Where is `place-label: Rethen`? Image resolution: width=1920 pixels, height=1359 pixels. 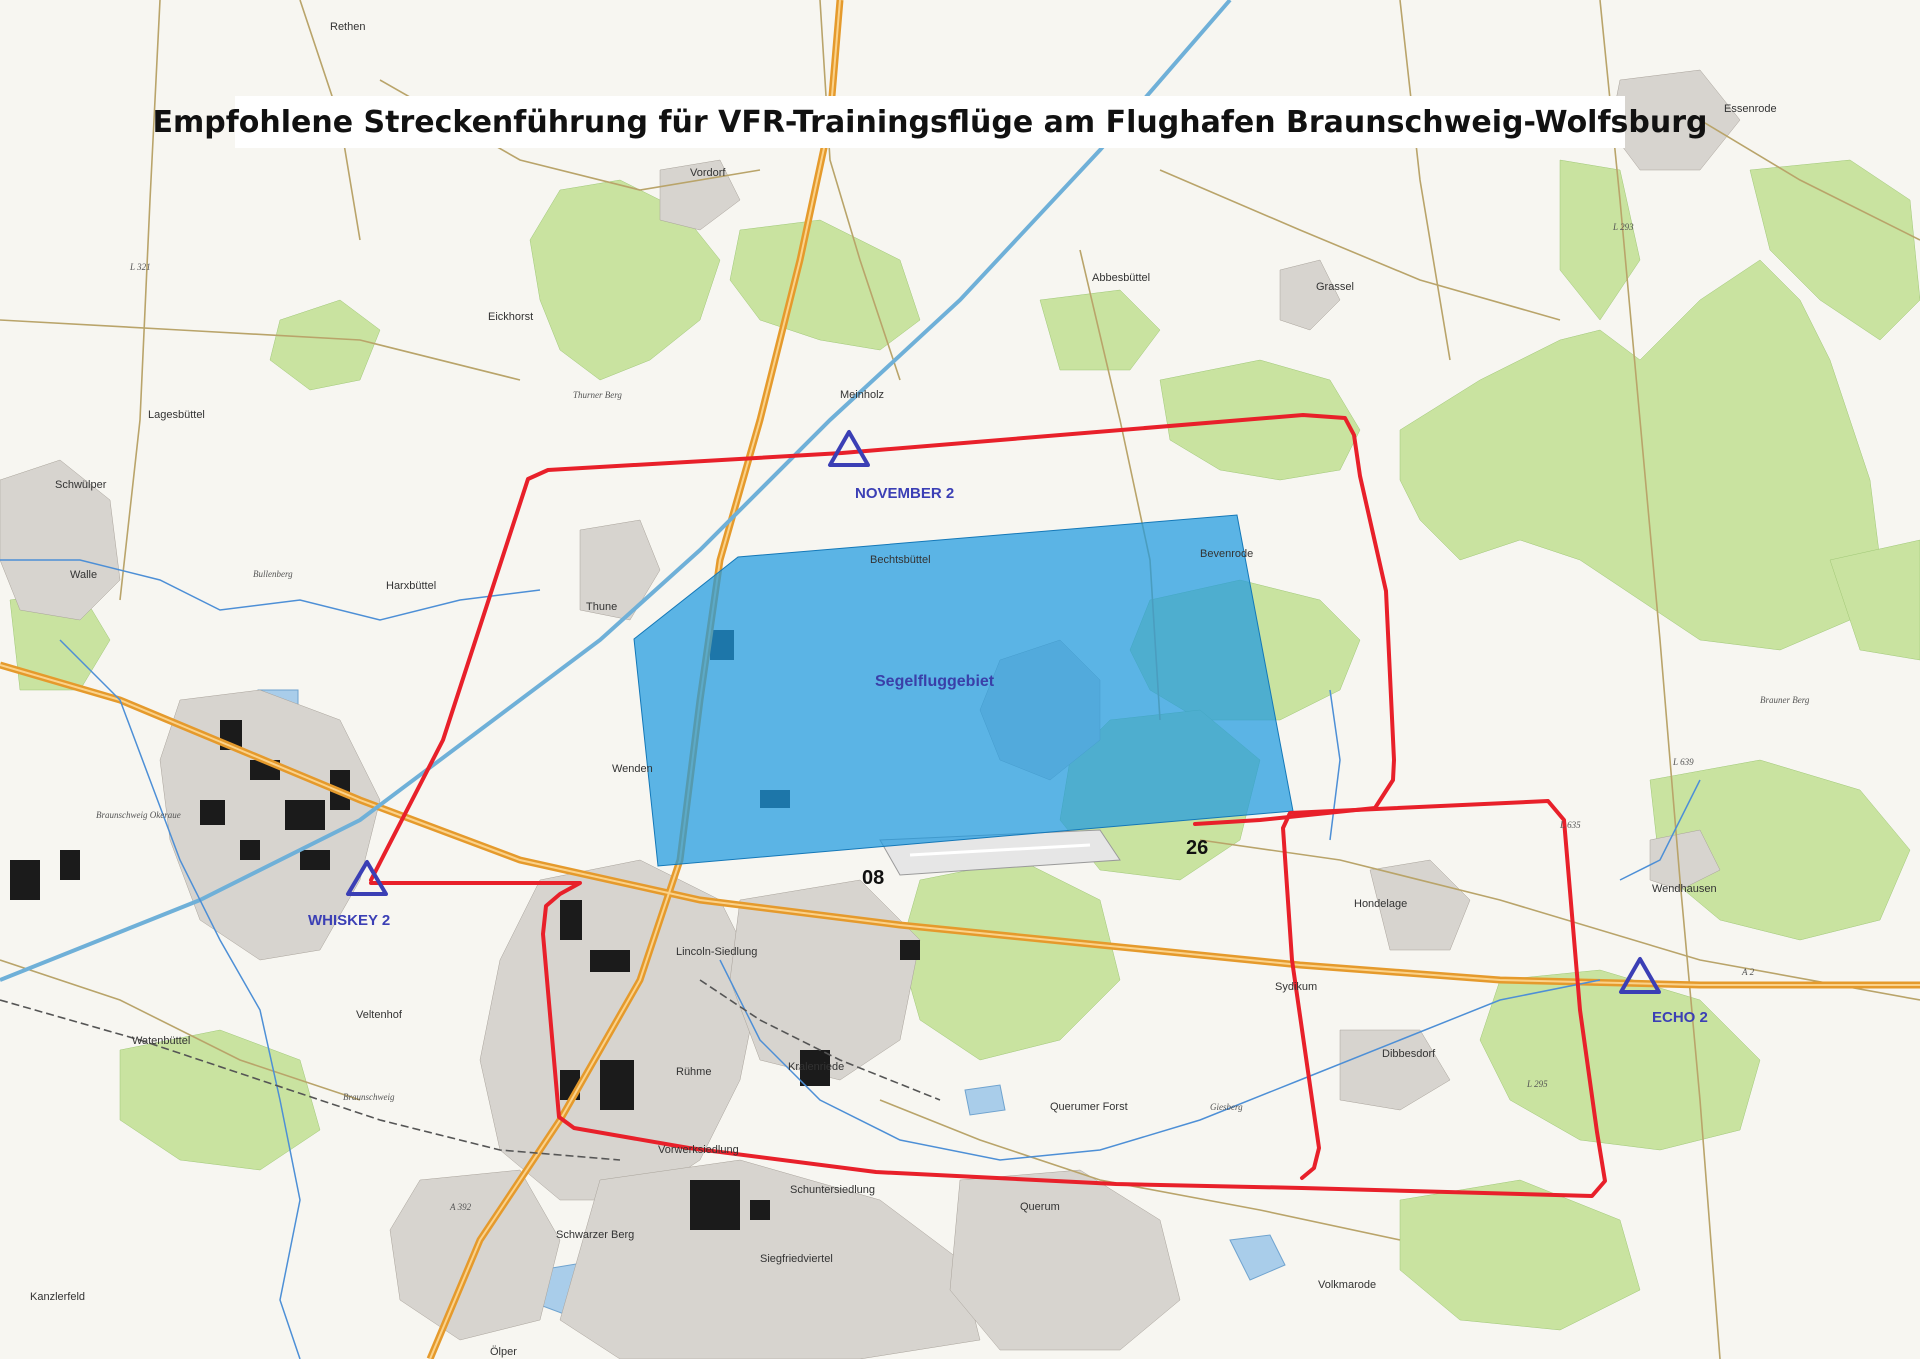
place-label: Rethen is located at coordinates (347, 27).